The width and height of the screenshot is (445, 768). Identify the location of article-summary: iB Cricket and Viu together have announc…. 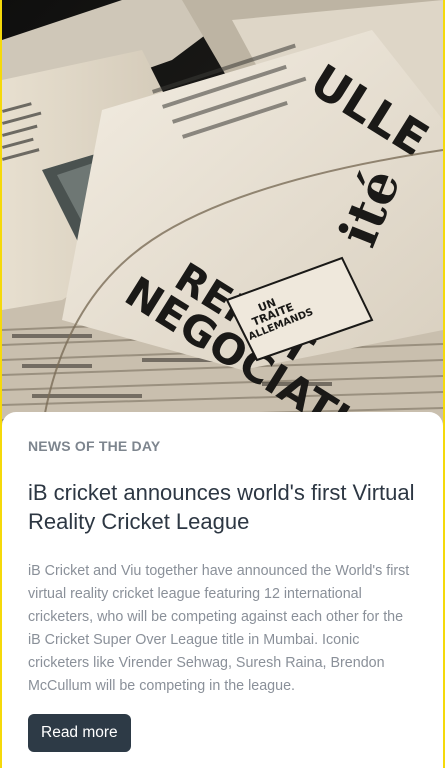
(219, 628).